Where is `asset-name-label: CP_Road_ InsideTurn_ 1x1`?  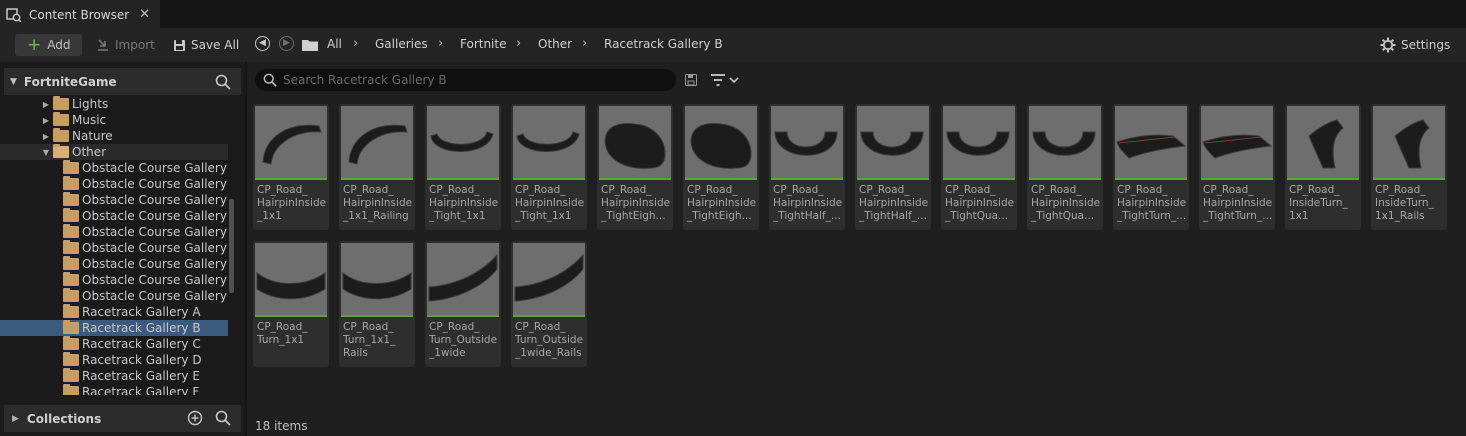 asset-name-label: CP_Road_ InsideTurn_ 1x1 is located at coordinates (1318, 203).